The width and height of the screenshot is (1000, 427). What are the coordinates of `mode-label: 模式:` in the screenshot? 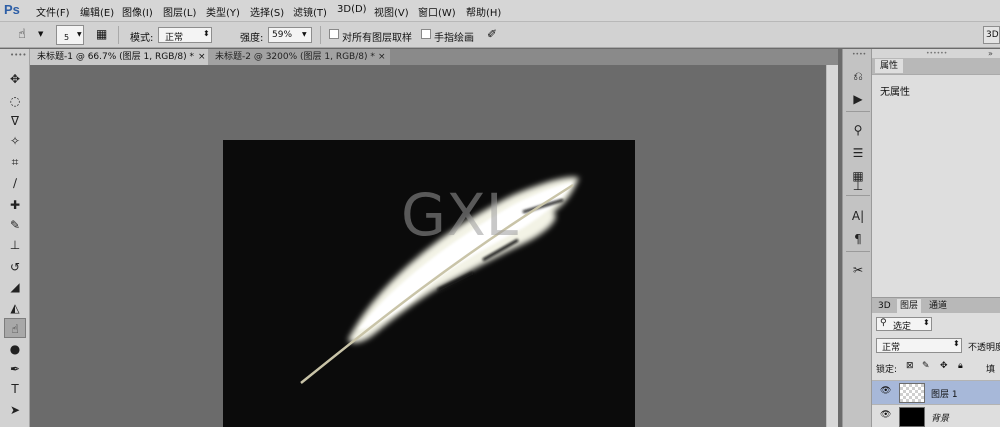 It's located at (142, 38).